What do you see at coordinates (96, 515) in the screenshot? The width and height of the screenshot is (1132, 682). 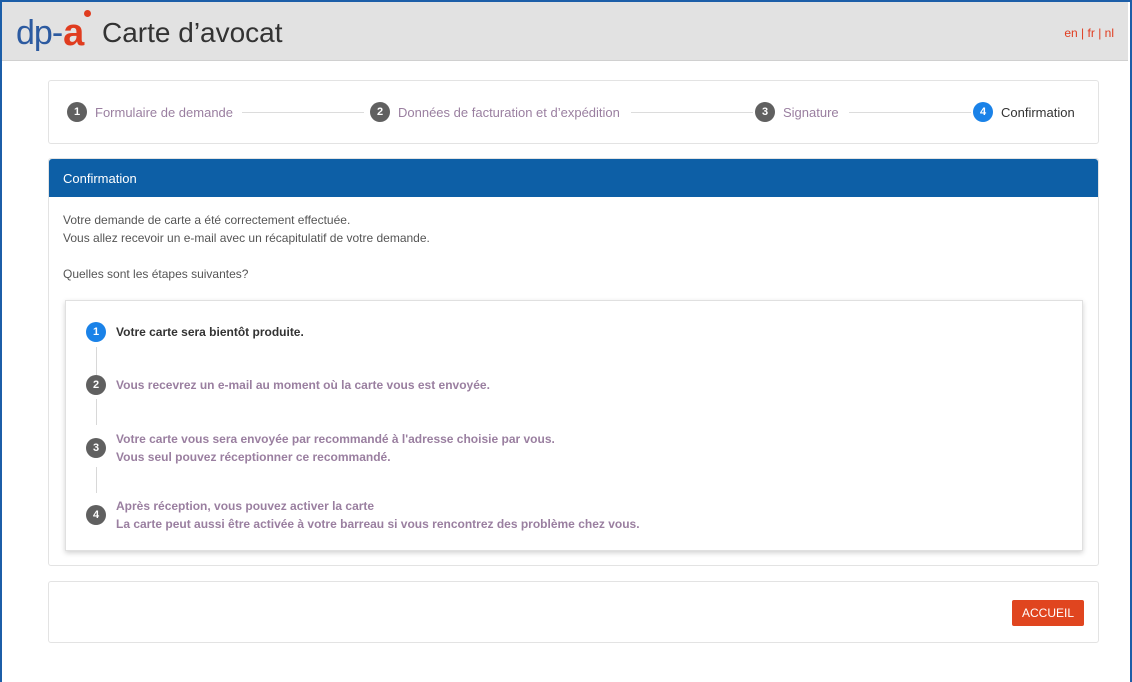 I see `next-step-number: 4` at bounding box center [96, 515].